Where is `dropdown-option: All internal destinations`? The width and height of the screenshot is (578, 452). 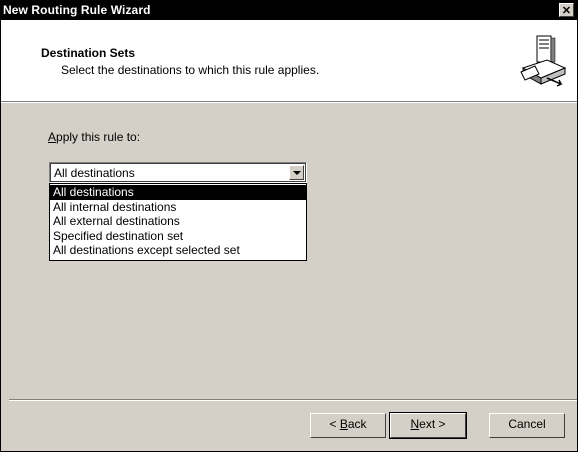
dropdown-option: All internal destinations is located at coordinates (178, 207).